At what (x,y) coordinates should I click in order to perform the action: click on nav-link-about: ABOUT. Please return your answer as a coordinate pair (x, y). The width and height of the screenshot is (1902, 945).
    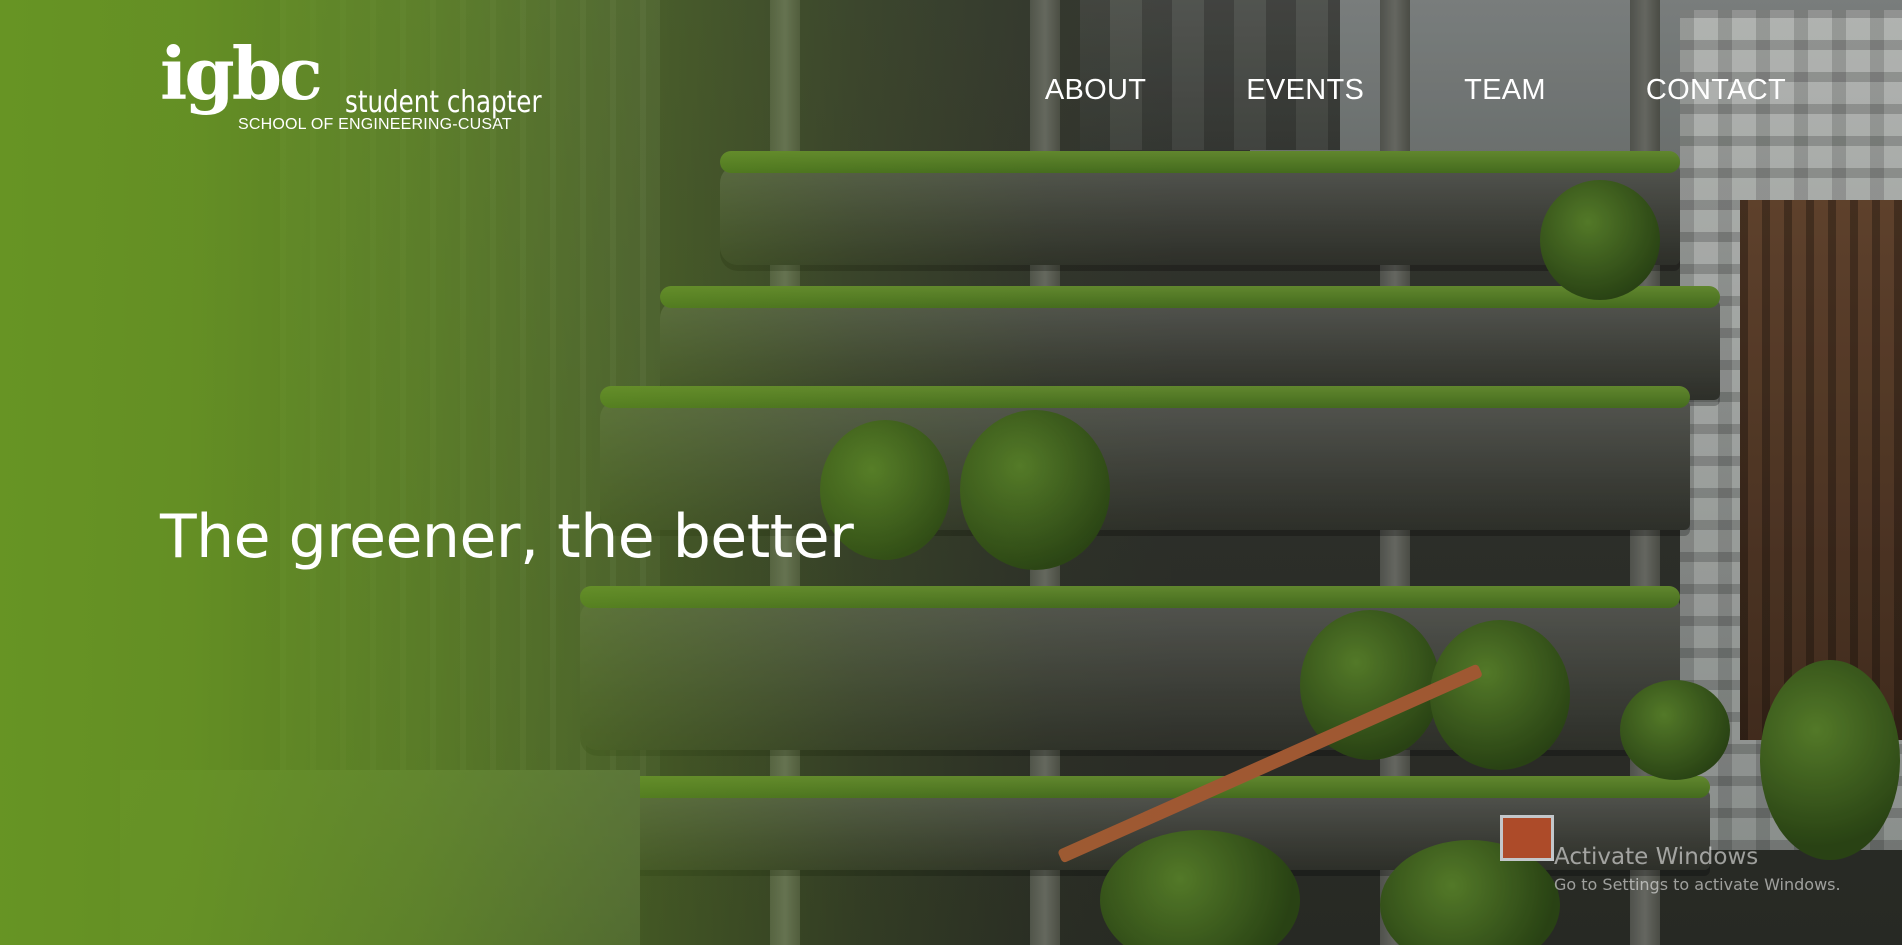
    Looking at the image, I should click on (1095, 90).